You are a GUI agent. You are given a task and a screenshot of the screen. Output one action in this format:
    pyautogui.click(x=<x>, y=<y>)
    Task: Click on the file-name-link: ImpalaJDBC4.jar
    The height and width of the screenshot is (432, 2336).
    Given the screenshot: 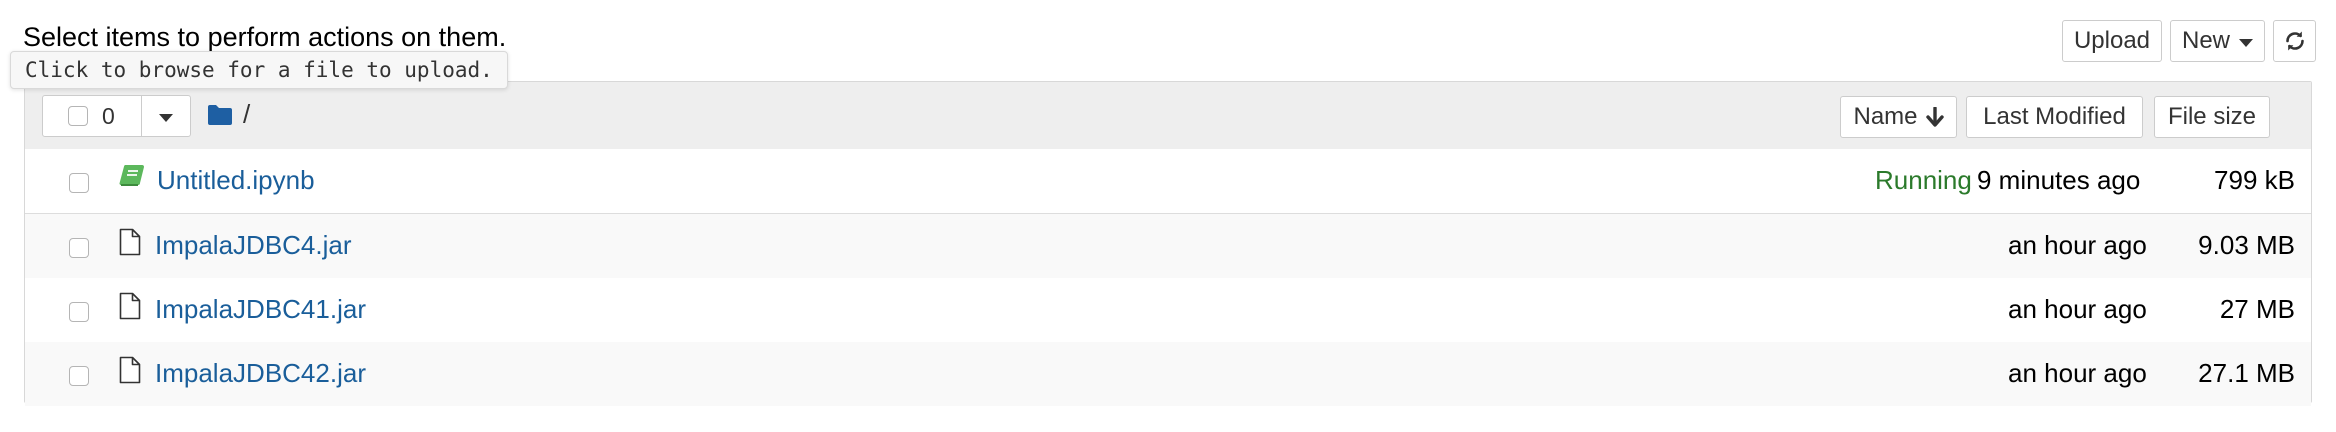 What is the action you would take?
    pyautogui.click(x=253, y=245)
    